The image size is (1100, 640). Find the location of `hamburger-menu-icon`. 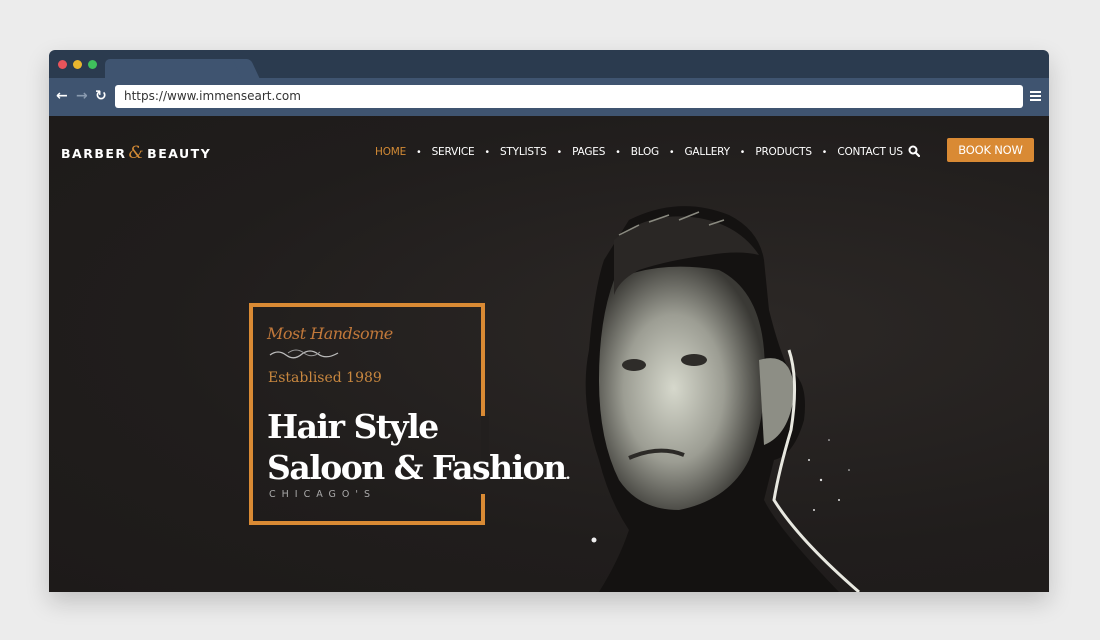

hamburger-menu-icon is located at coordinates (1035, 96).